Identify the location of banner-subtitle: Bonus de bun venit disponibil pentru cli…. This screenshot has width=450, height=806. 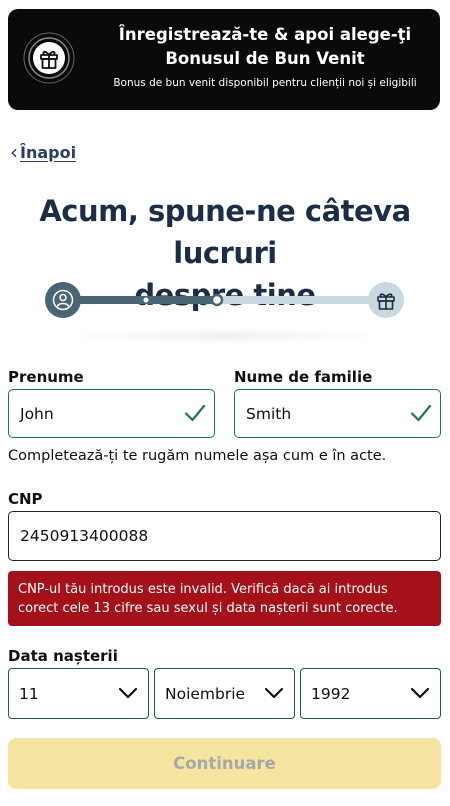
(265, 83).